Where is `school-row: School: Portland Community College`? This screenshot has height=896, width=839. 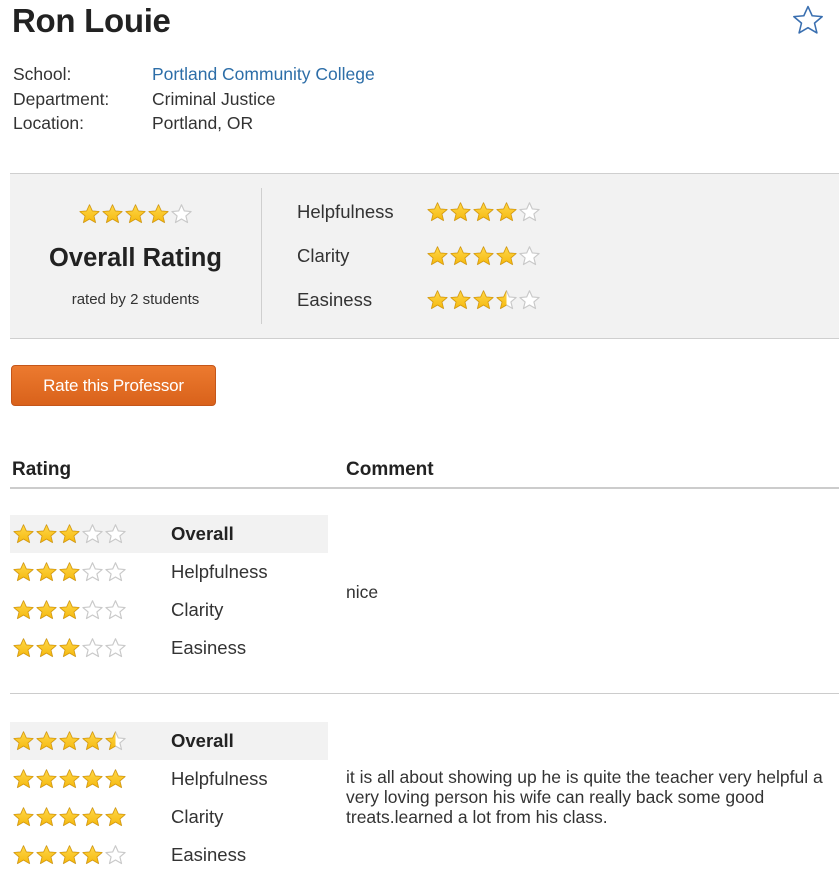
school-row: School: Portland Community College is located at coordinates (194, 74).